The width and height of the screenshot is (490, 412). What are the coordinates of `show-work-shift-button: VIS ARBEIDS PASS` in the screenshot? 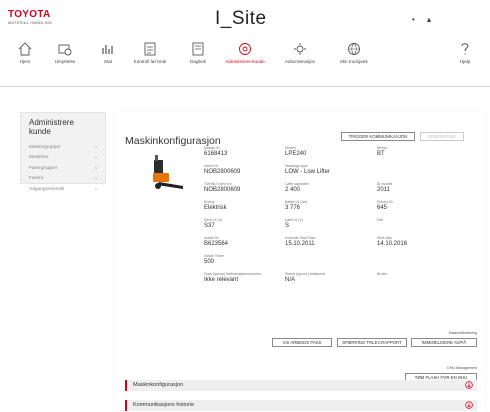 It's located at (302, 342).